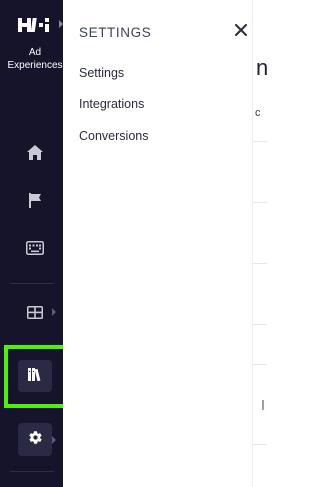 This screenshot has width=320, height=487. What do you see at coordinates (115, 32) in the screenshot?
I see `panel-title: SETTINGS` at bounding box center [115, 32].